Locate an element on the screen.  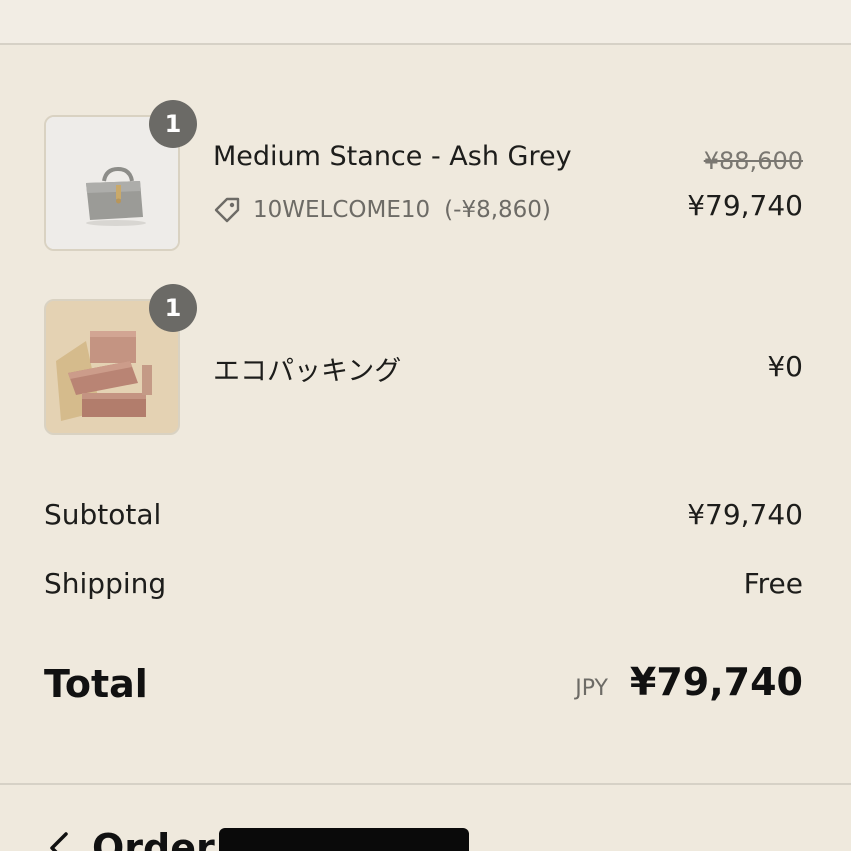
total-label: Total is located at coordinates (96, 684).